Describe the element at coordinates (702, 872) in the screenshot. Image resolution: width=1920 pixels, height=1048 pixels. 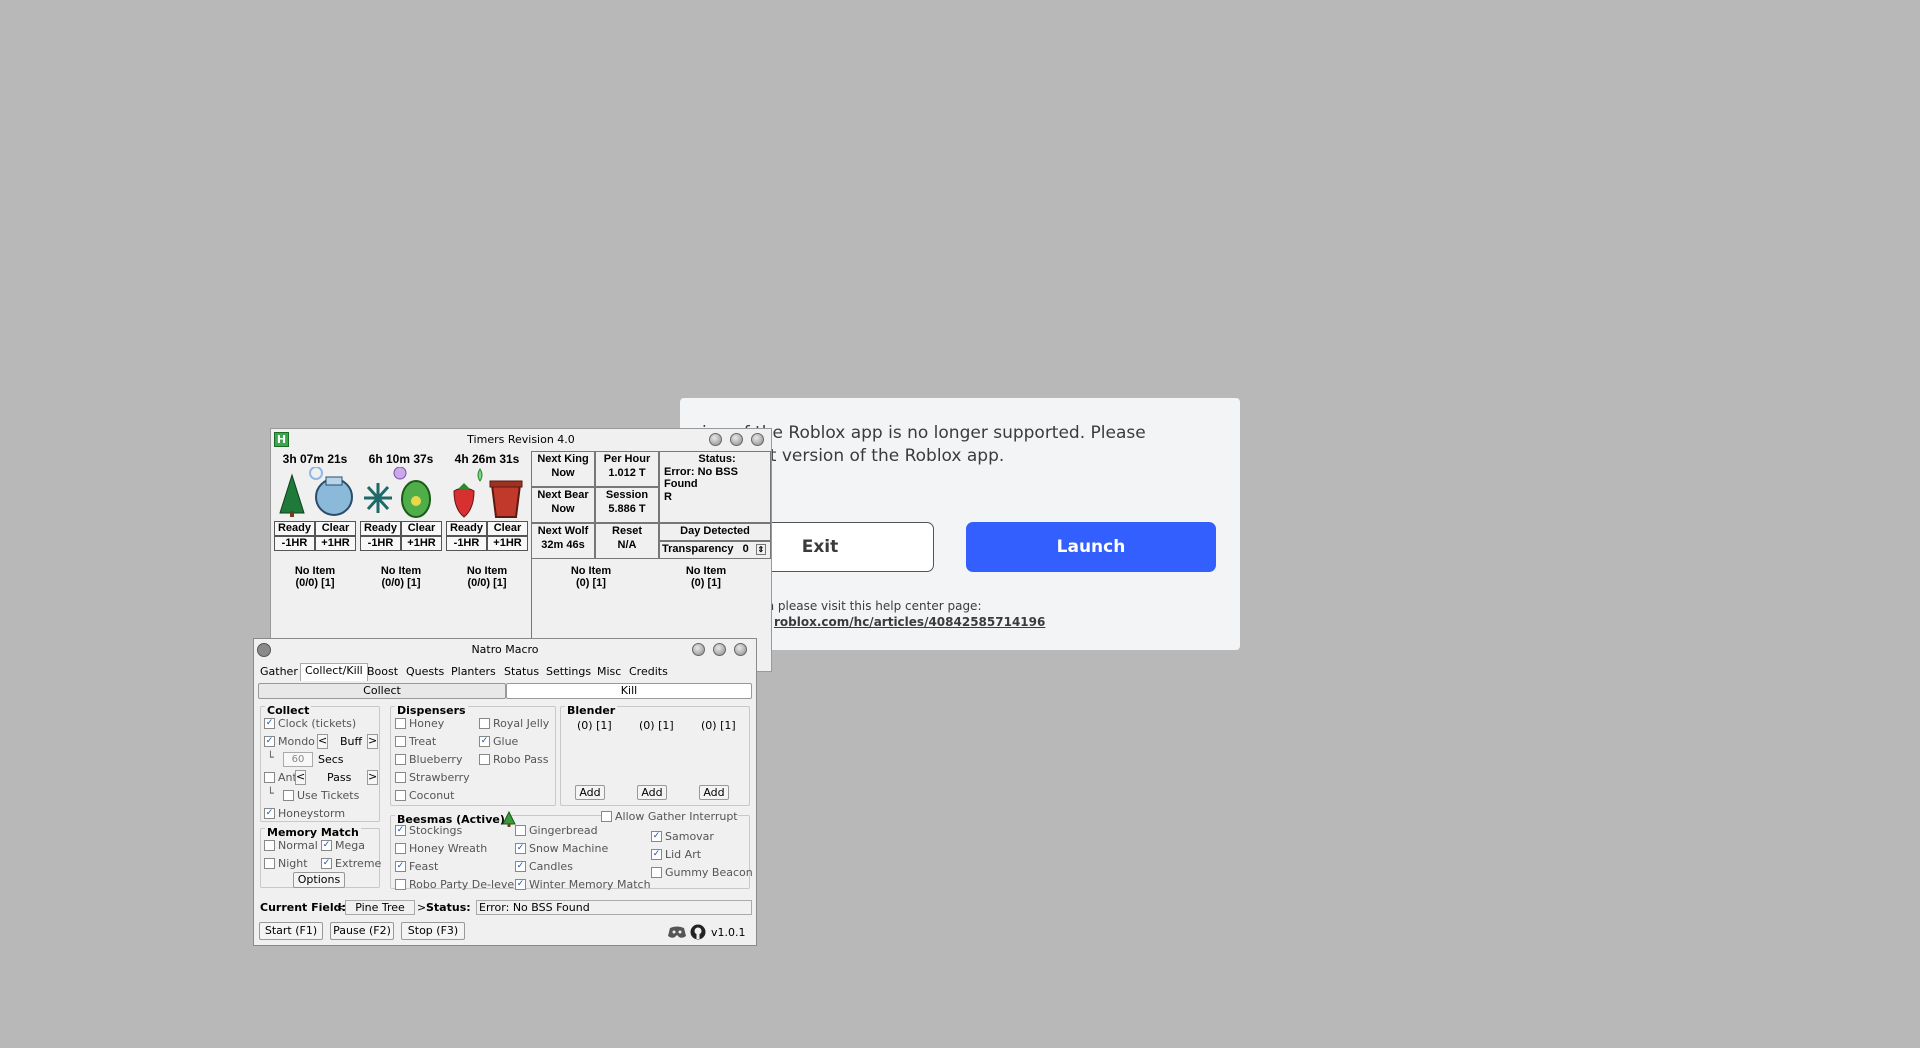
I see `gummy-beacon-checkbox: Gummy Beacon` at that location.